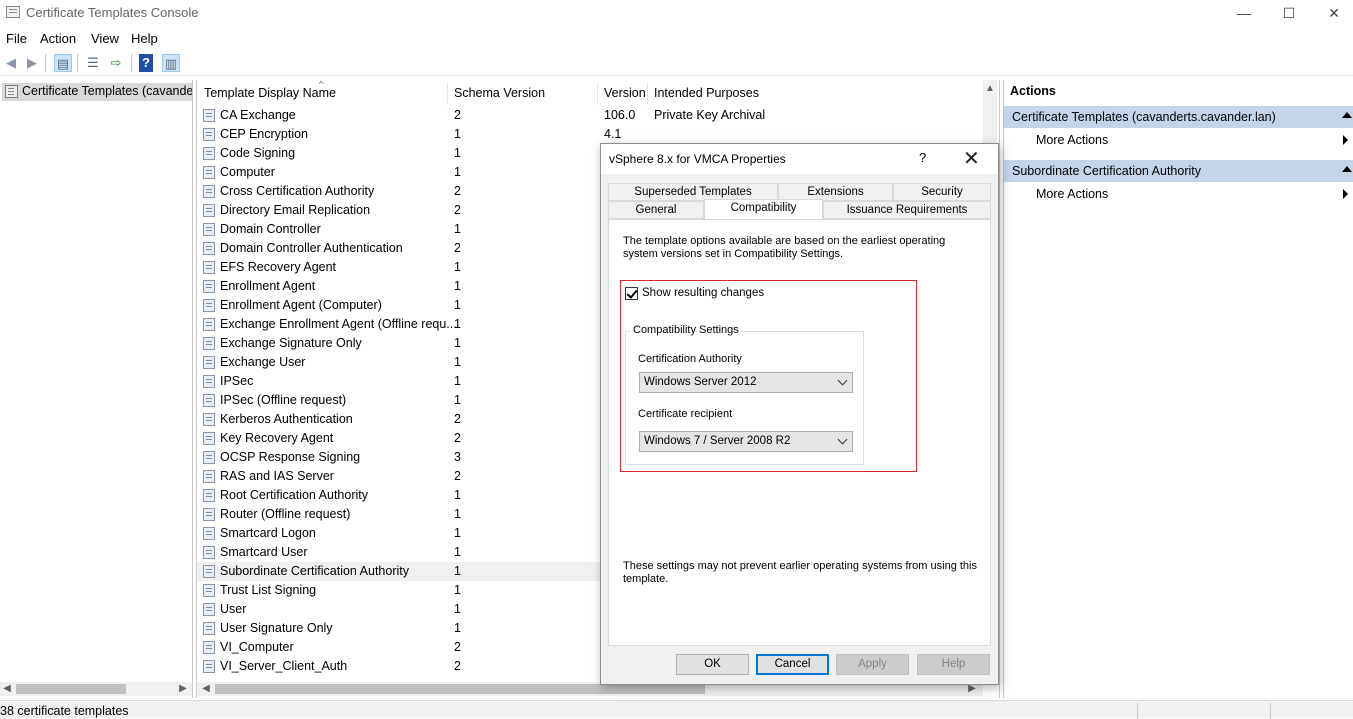 This screenshot has width=1353, height=719. I want to click on tab-issuance-requirements: Issuance Requirements, so click(907, 210).